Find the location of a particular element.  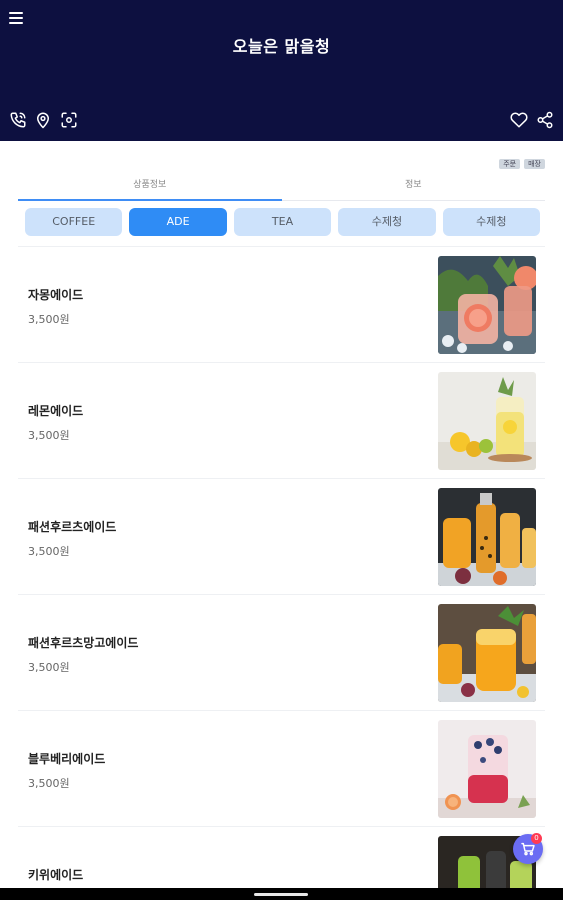

heart-icon is located at coordinates (519, 120).